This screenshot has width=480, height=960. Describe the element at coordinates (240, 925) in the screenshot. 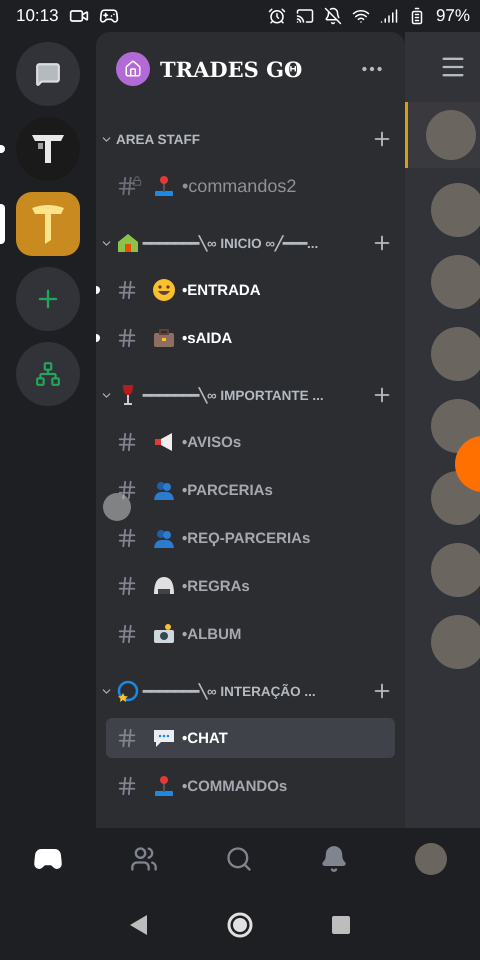

I see `home-icon` at that location.